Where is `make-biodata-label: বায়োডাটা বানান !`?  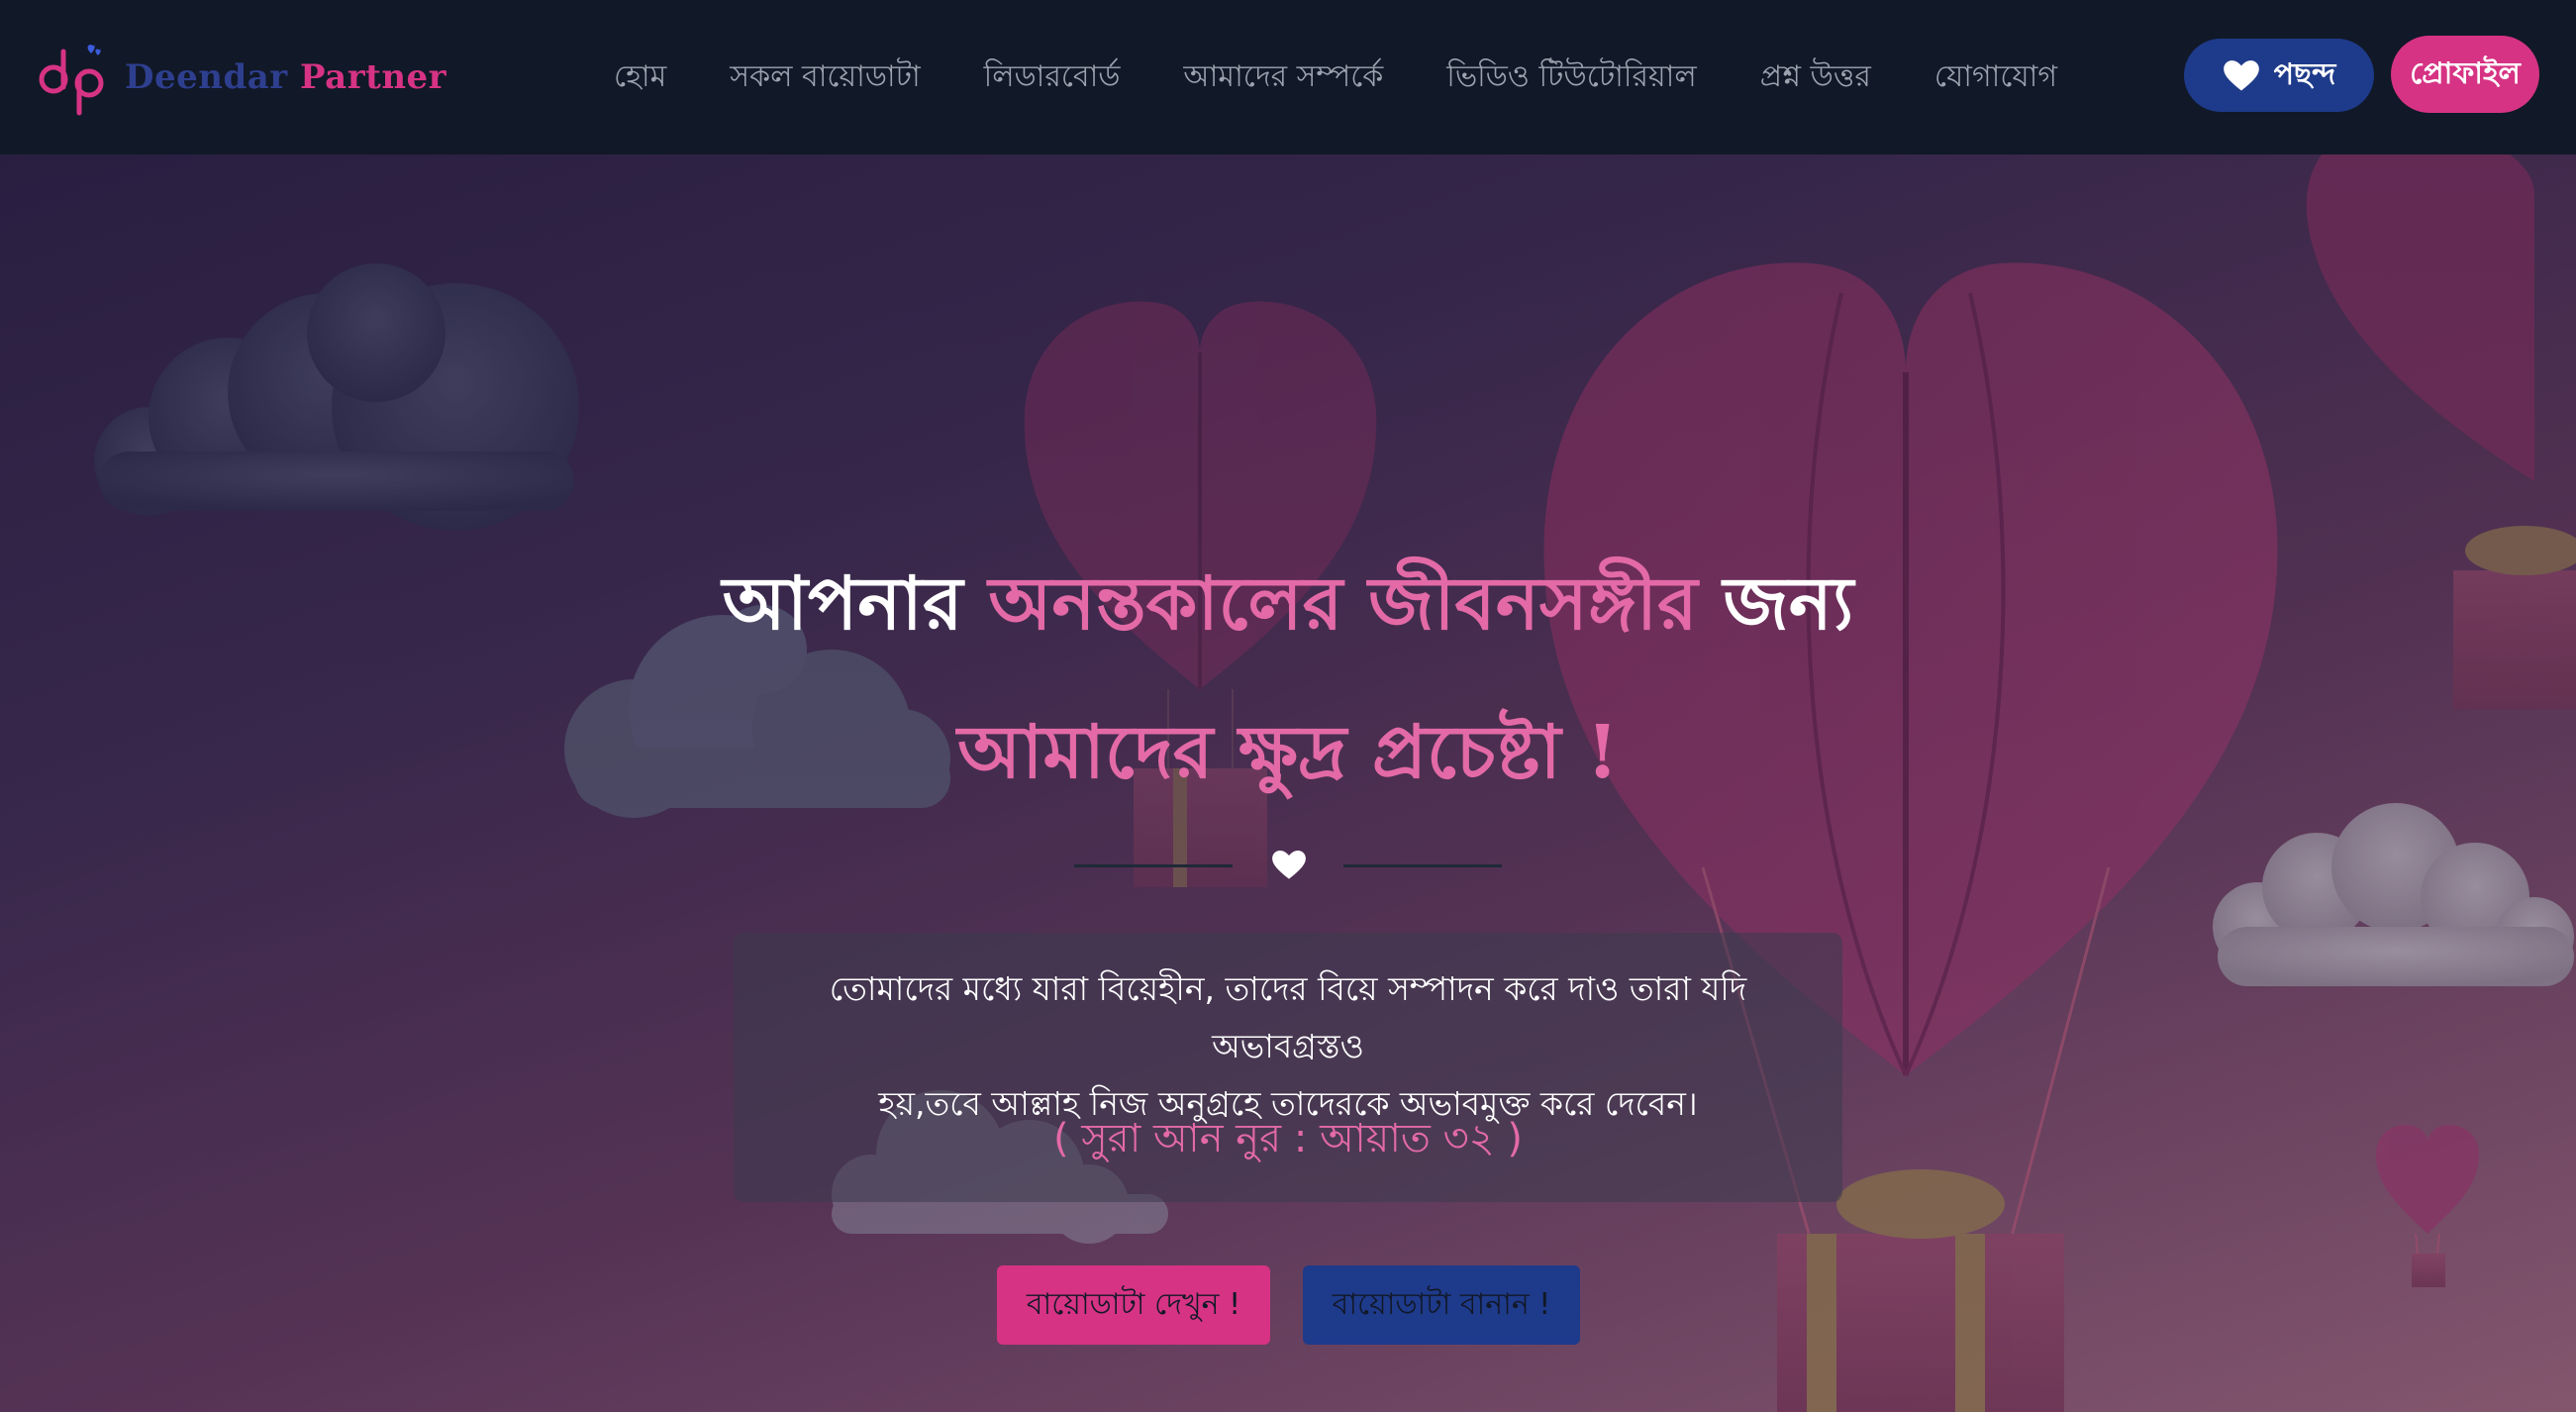 make-biodata-label: বায়োডাটা বানান ! is located at coordinates (1442, 1304).